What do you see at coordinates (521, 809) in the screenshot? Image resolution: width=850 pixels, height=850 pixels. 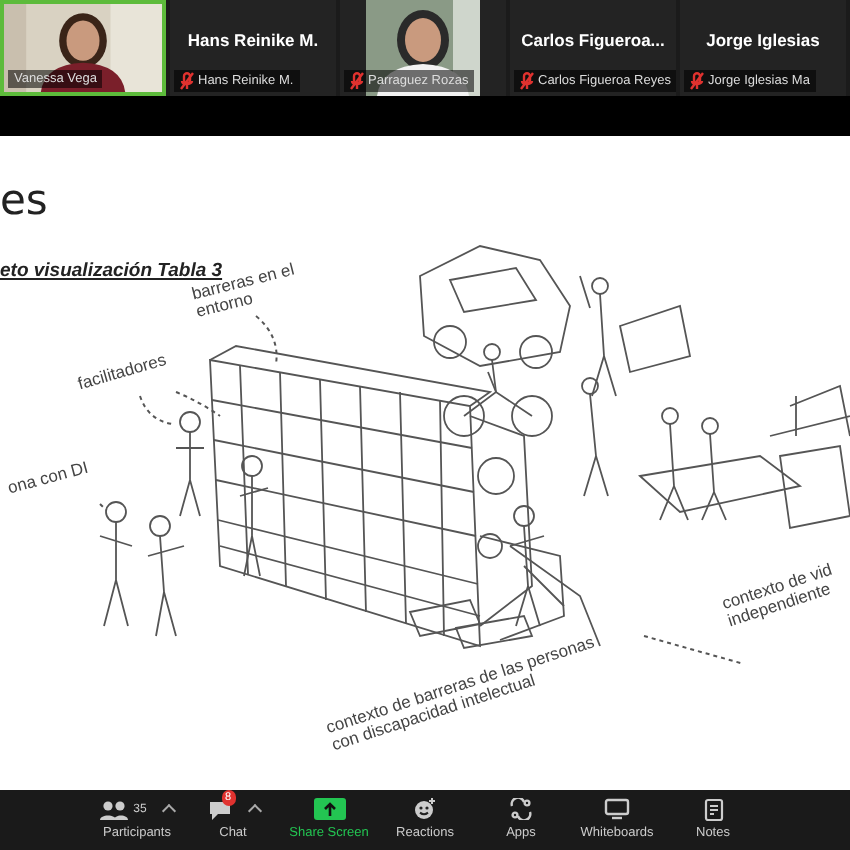 I see `apps-icon` at bounding box center [521, 809].